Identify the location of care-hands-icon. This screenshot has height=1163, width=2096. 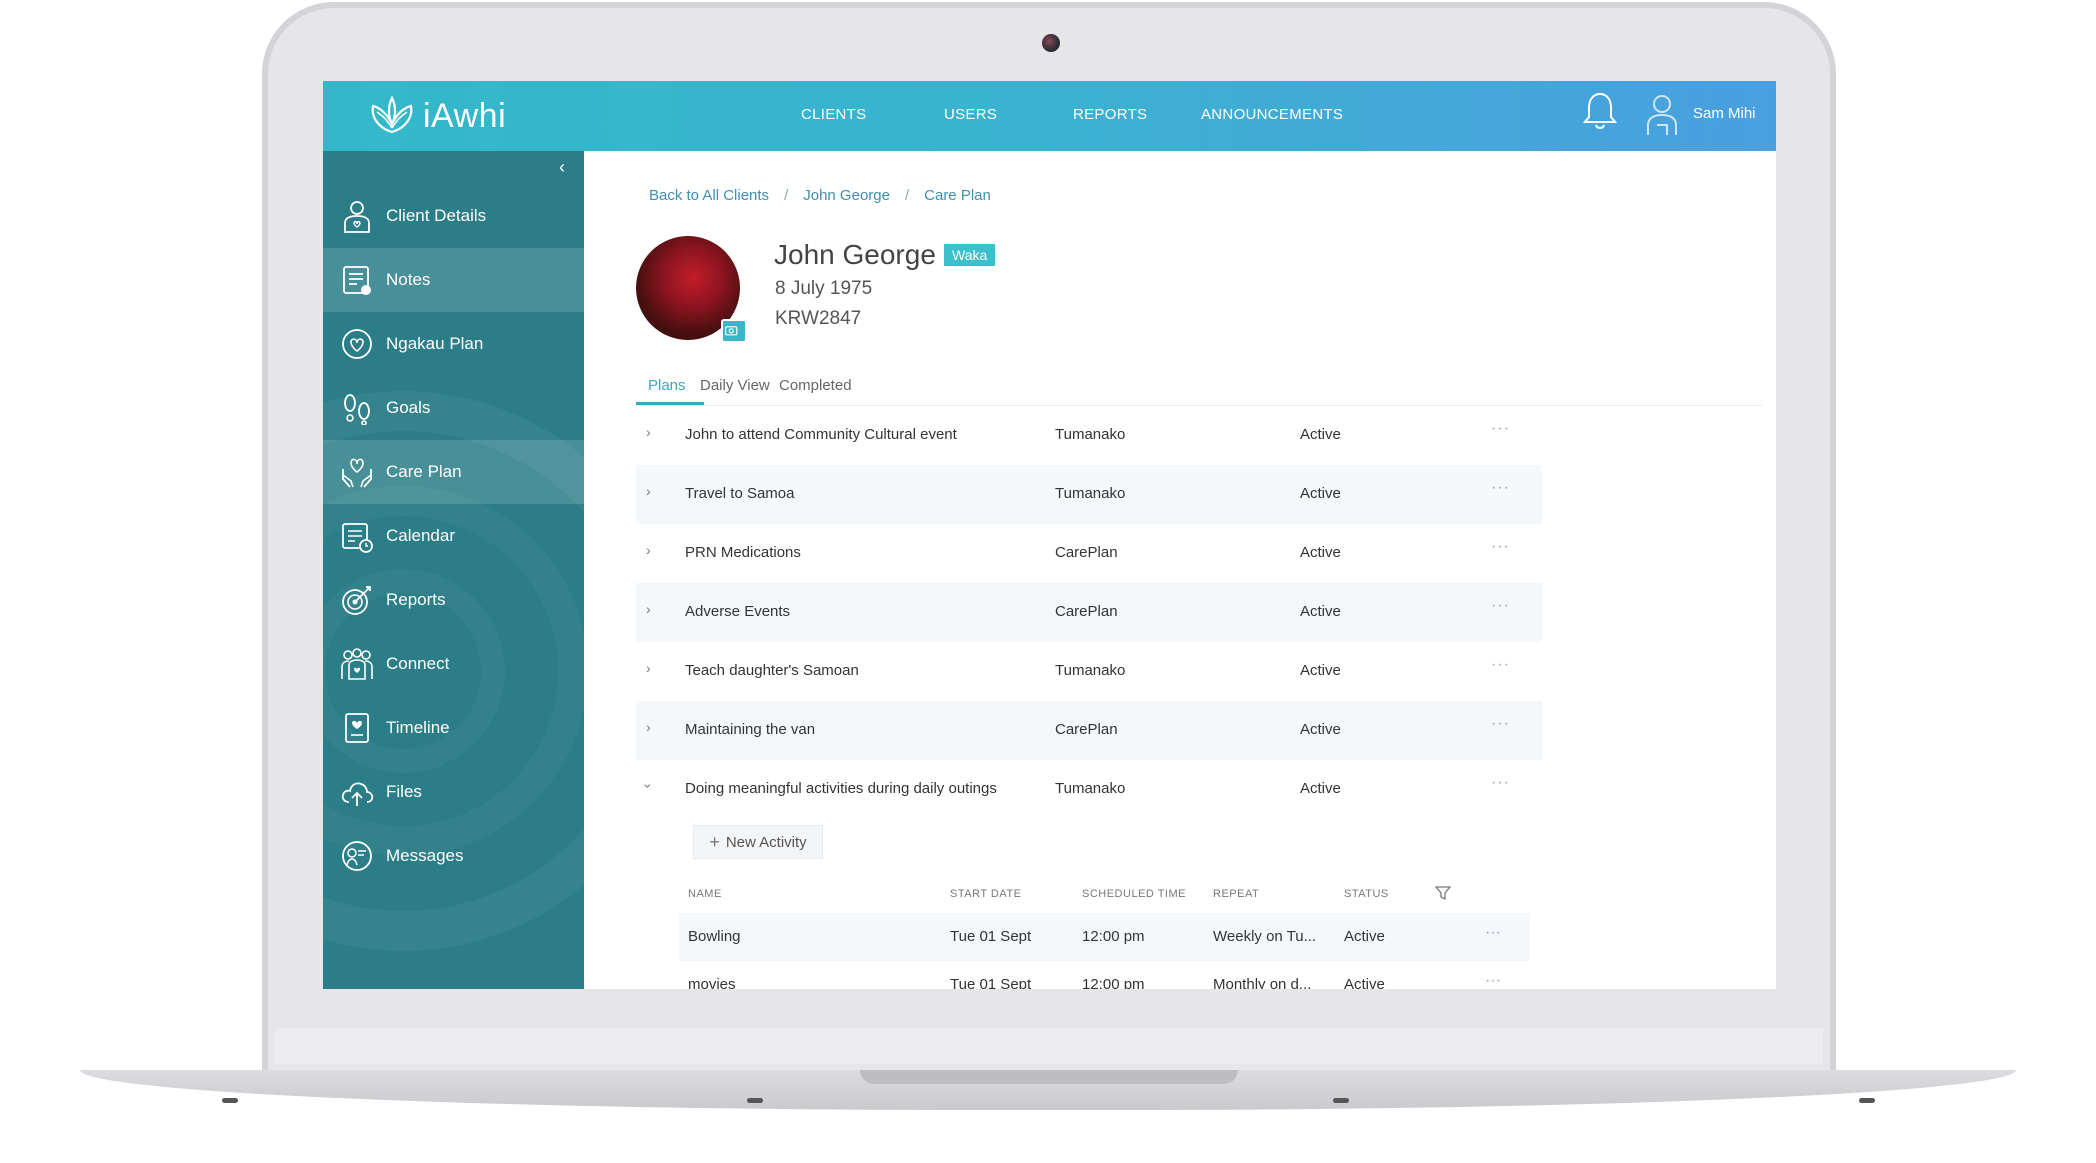
(357, 473).